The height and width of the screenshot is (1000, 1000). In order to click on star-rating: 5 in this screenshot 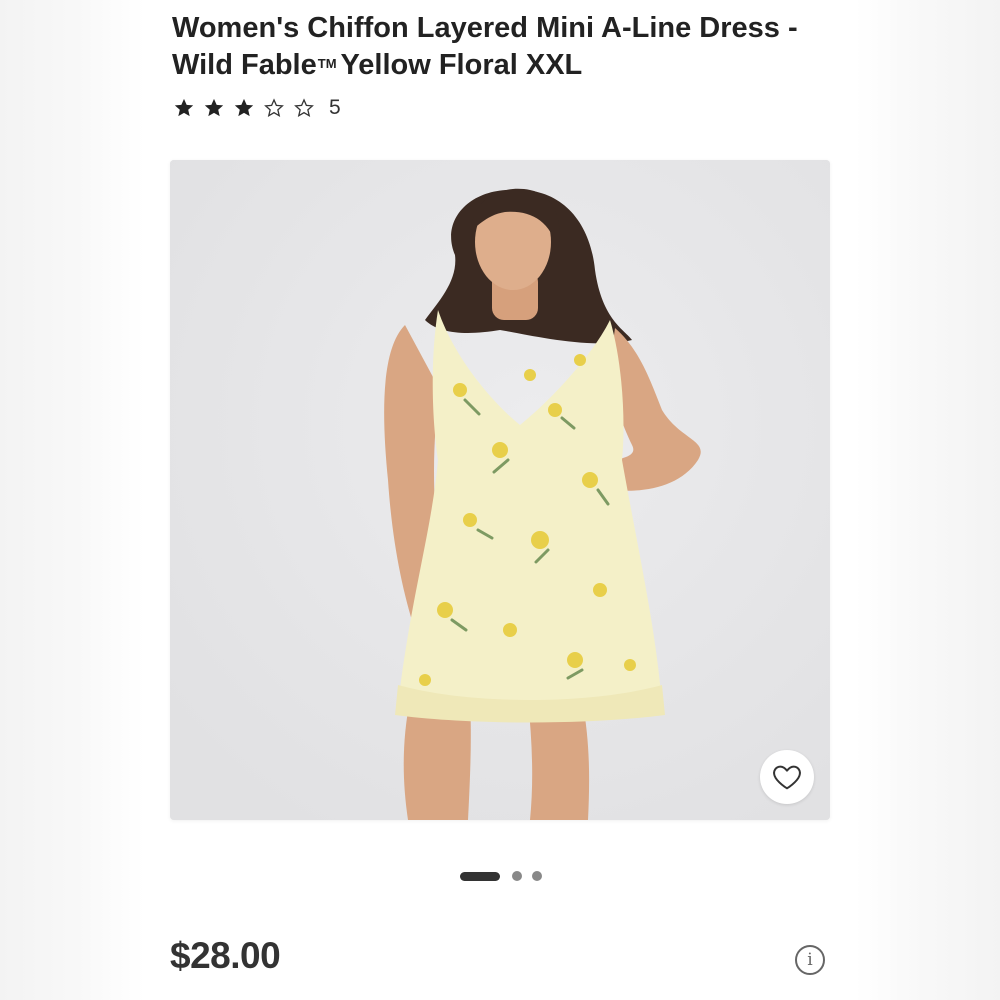, I will do `click(257, 108)`.